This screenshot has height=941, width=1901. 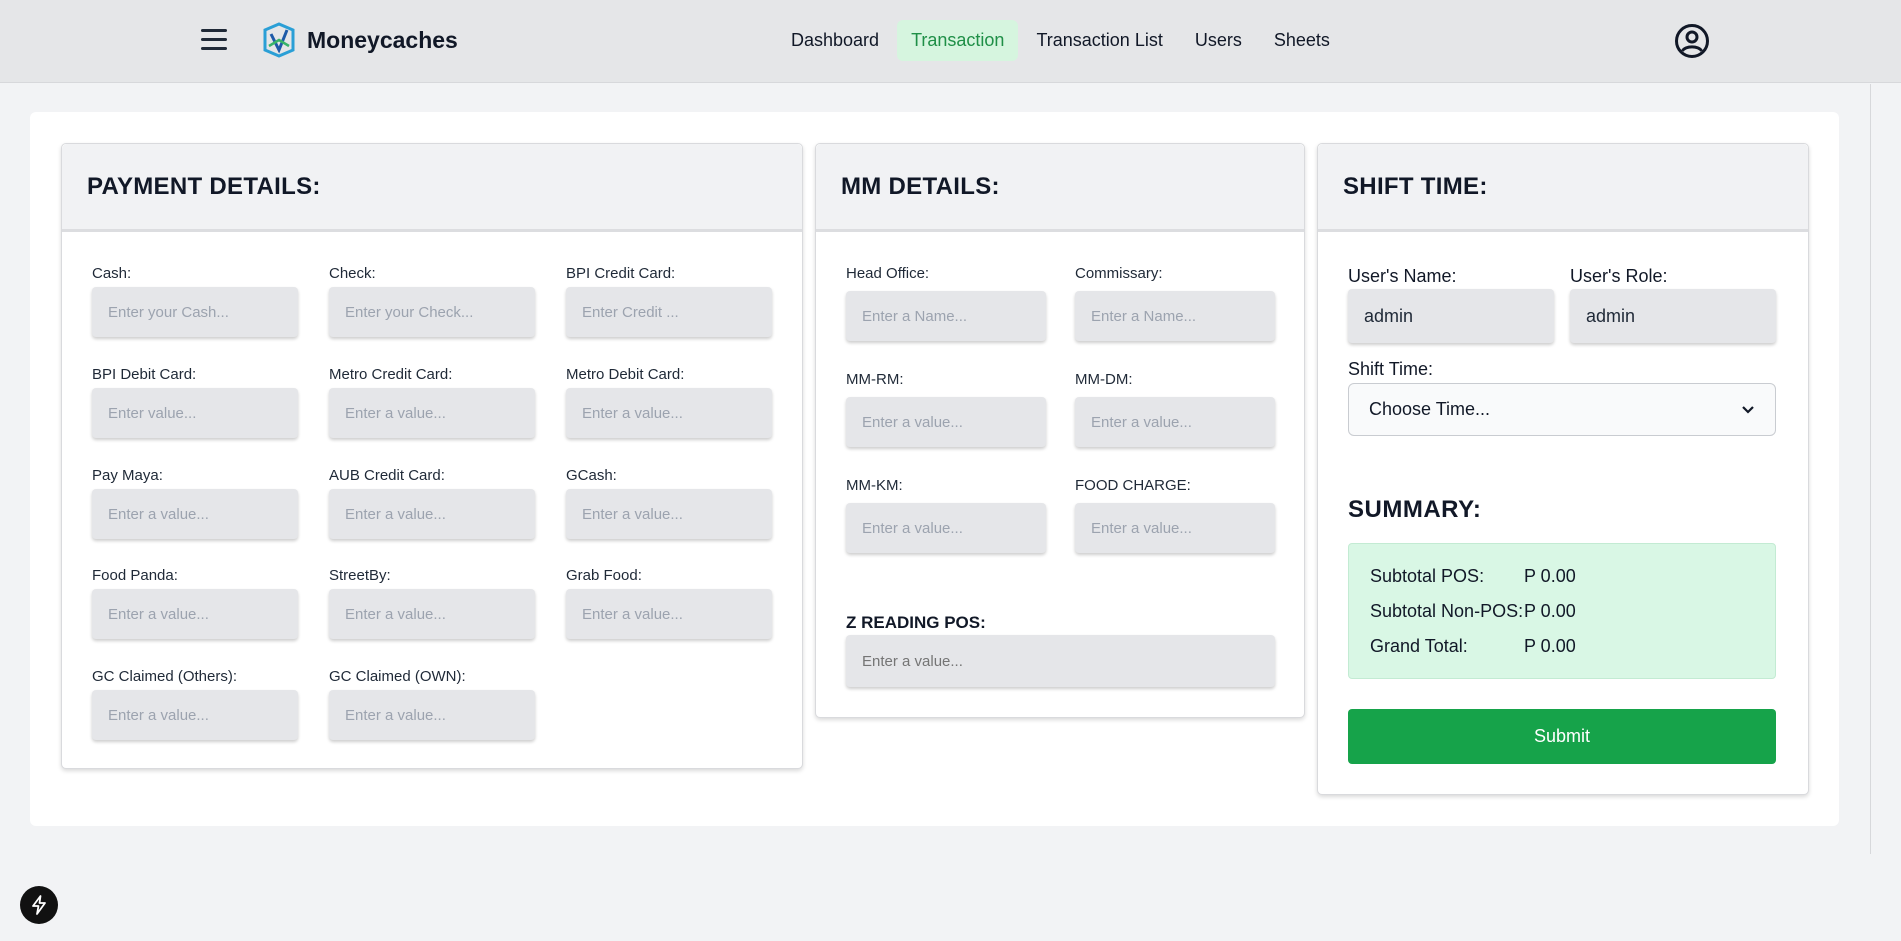 I want to click on field-bpi-credit: BPI Credit Card:, so click(x=669, y=301).